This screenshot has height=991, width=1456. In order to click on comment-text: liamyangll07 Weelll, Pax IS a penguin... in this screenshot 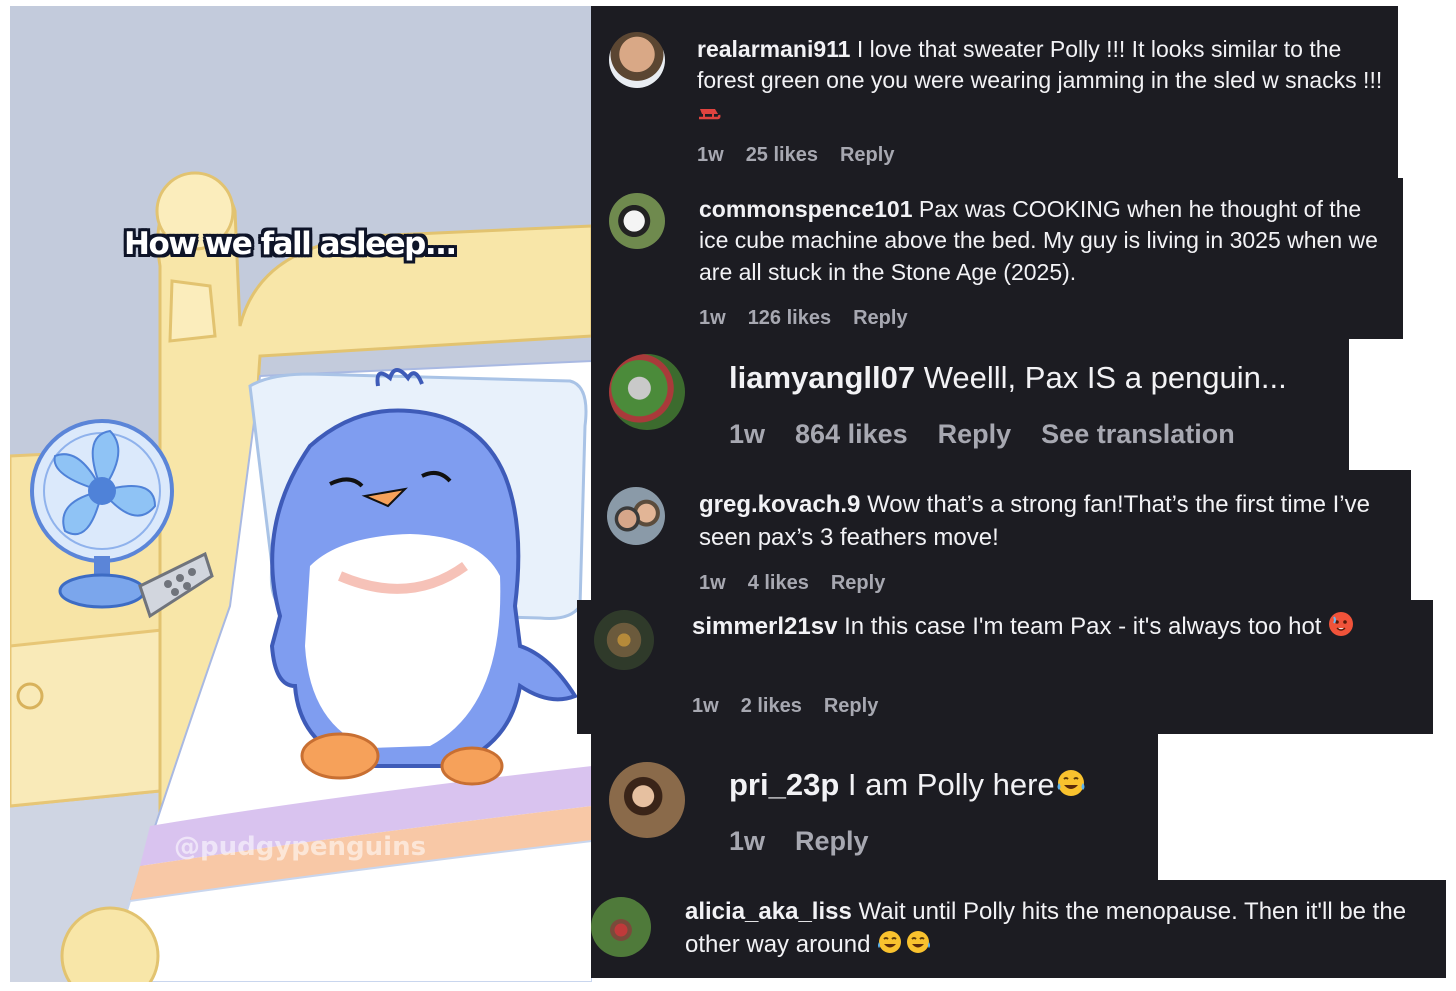, I will do `click(1035, 378)`.